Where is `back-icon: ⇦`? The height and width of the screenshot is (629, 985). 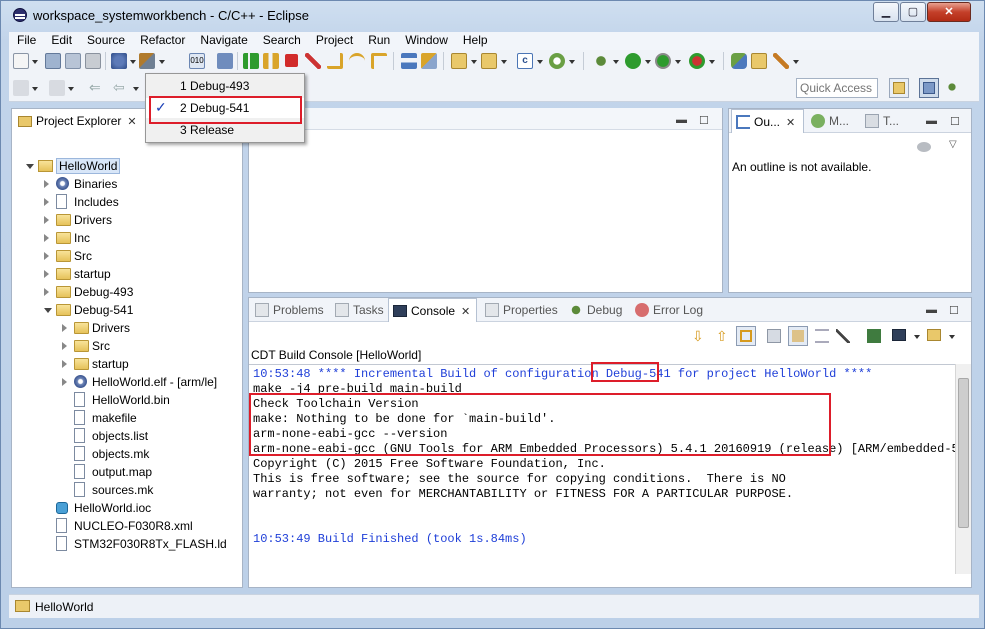
back-icon: ⇦ is located at coordinates (121, 88).